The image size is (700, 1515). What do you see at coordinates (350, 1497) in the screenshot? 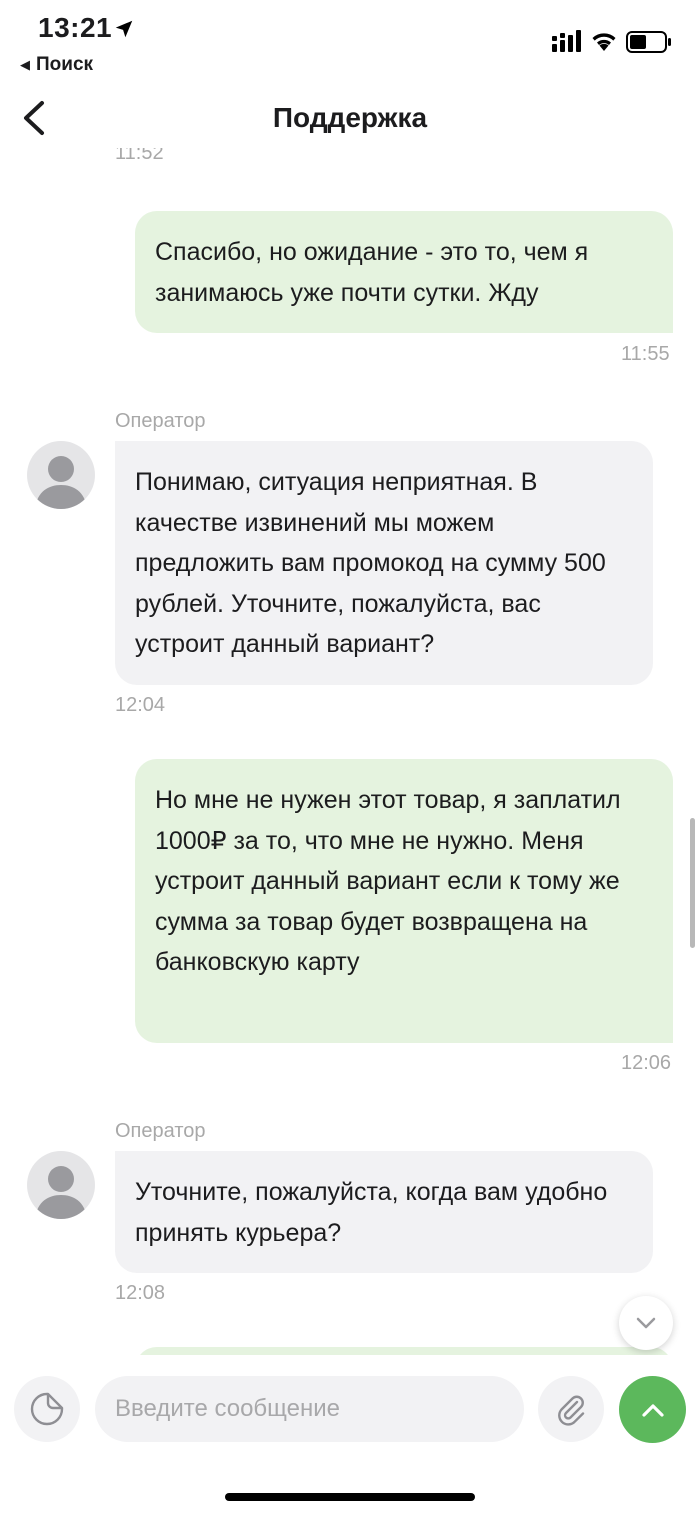
I see `home-indicator` at bounding box center [350, 1497].